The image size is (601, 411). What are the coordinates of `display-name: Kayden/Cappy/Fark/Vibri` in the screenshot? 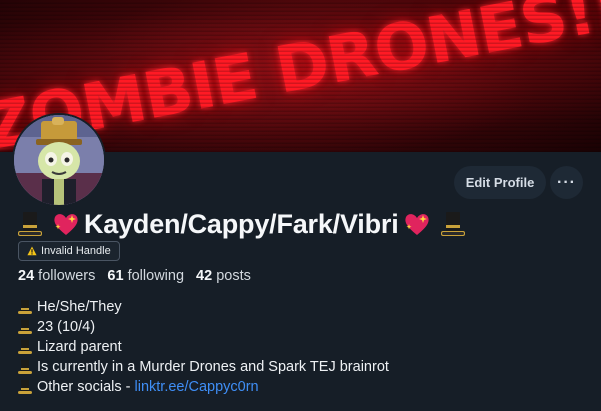 It's located at (241, 223).